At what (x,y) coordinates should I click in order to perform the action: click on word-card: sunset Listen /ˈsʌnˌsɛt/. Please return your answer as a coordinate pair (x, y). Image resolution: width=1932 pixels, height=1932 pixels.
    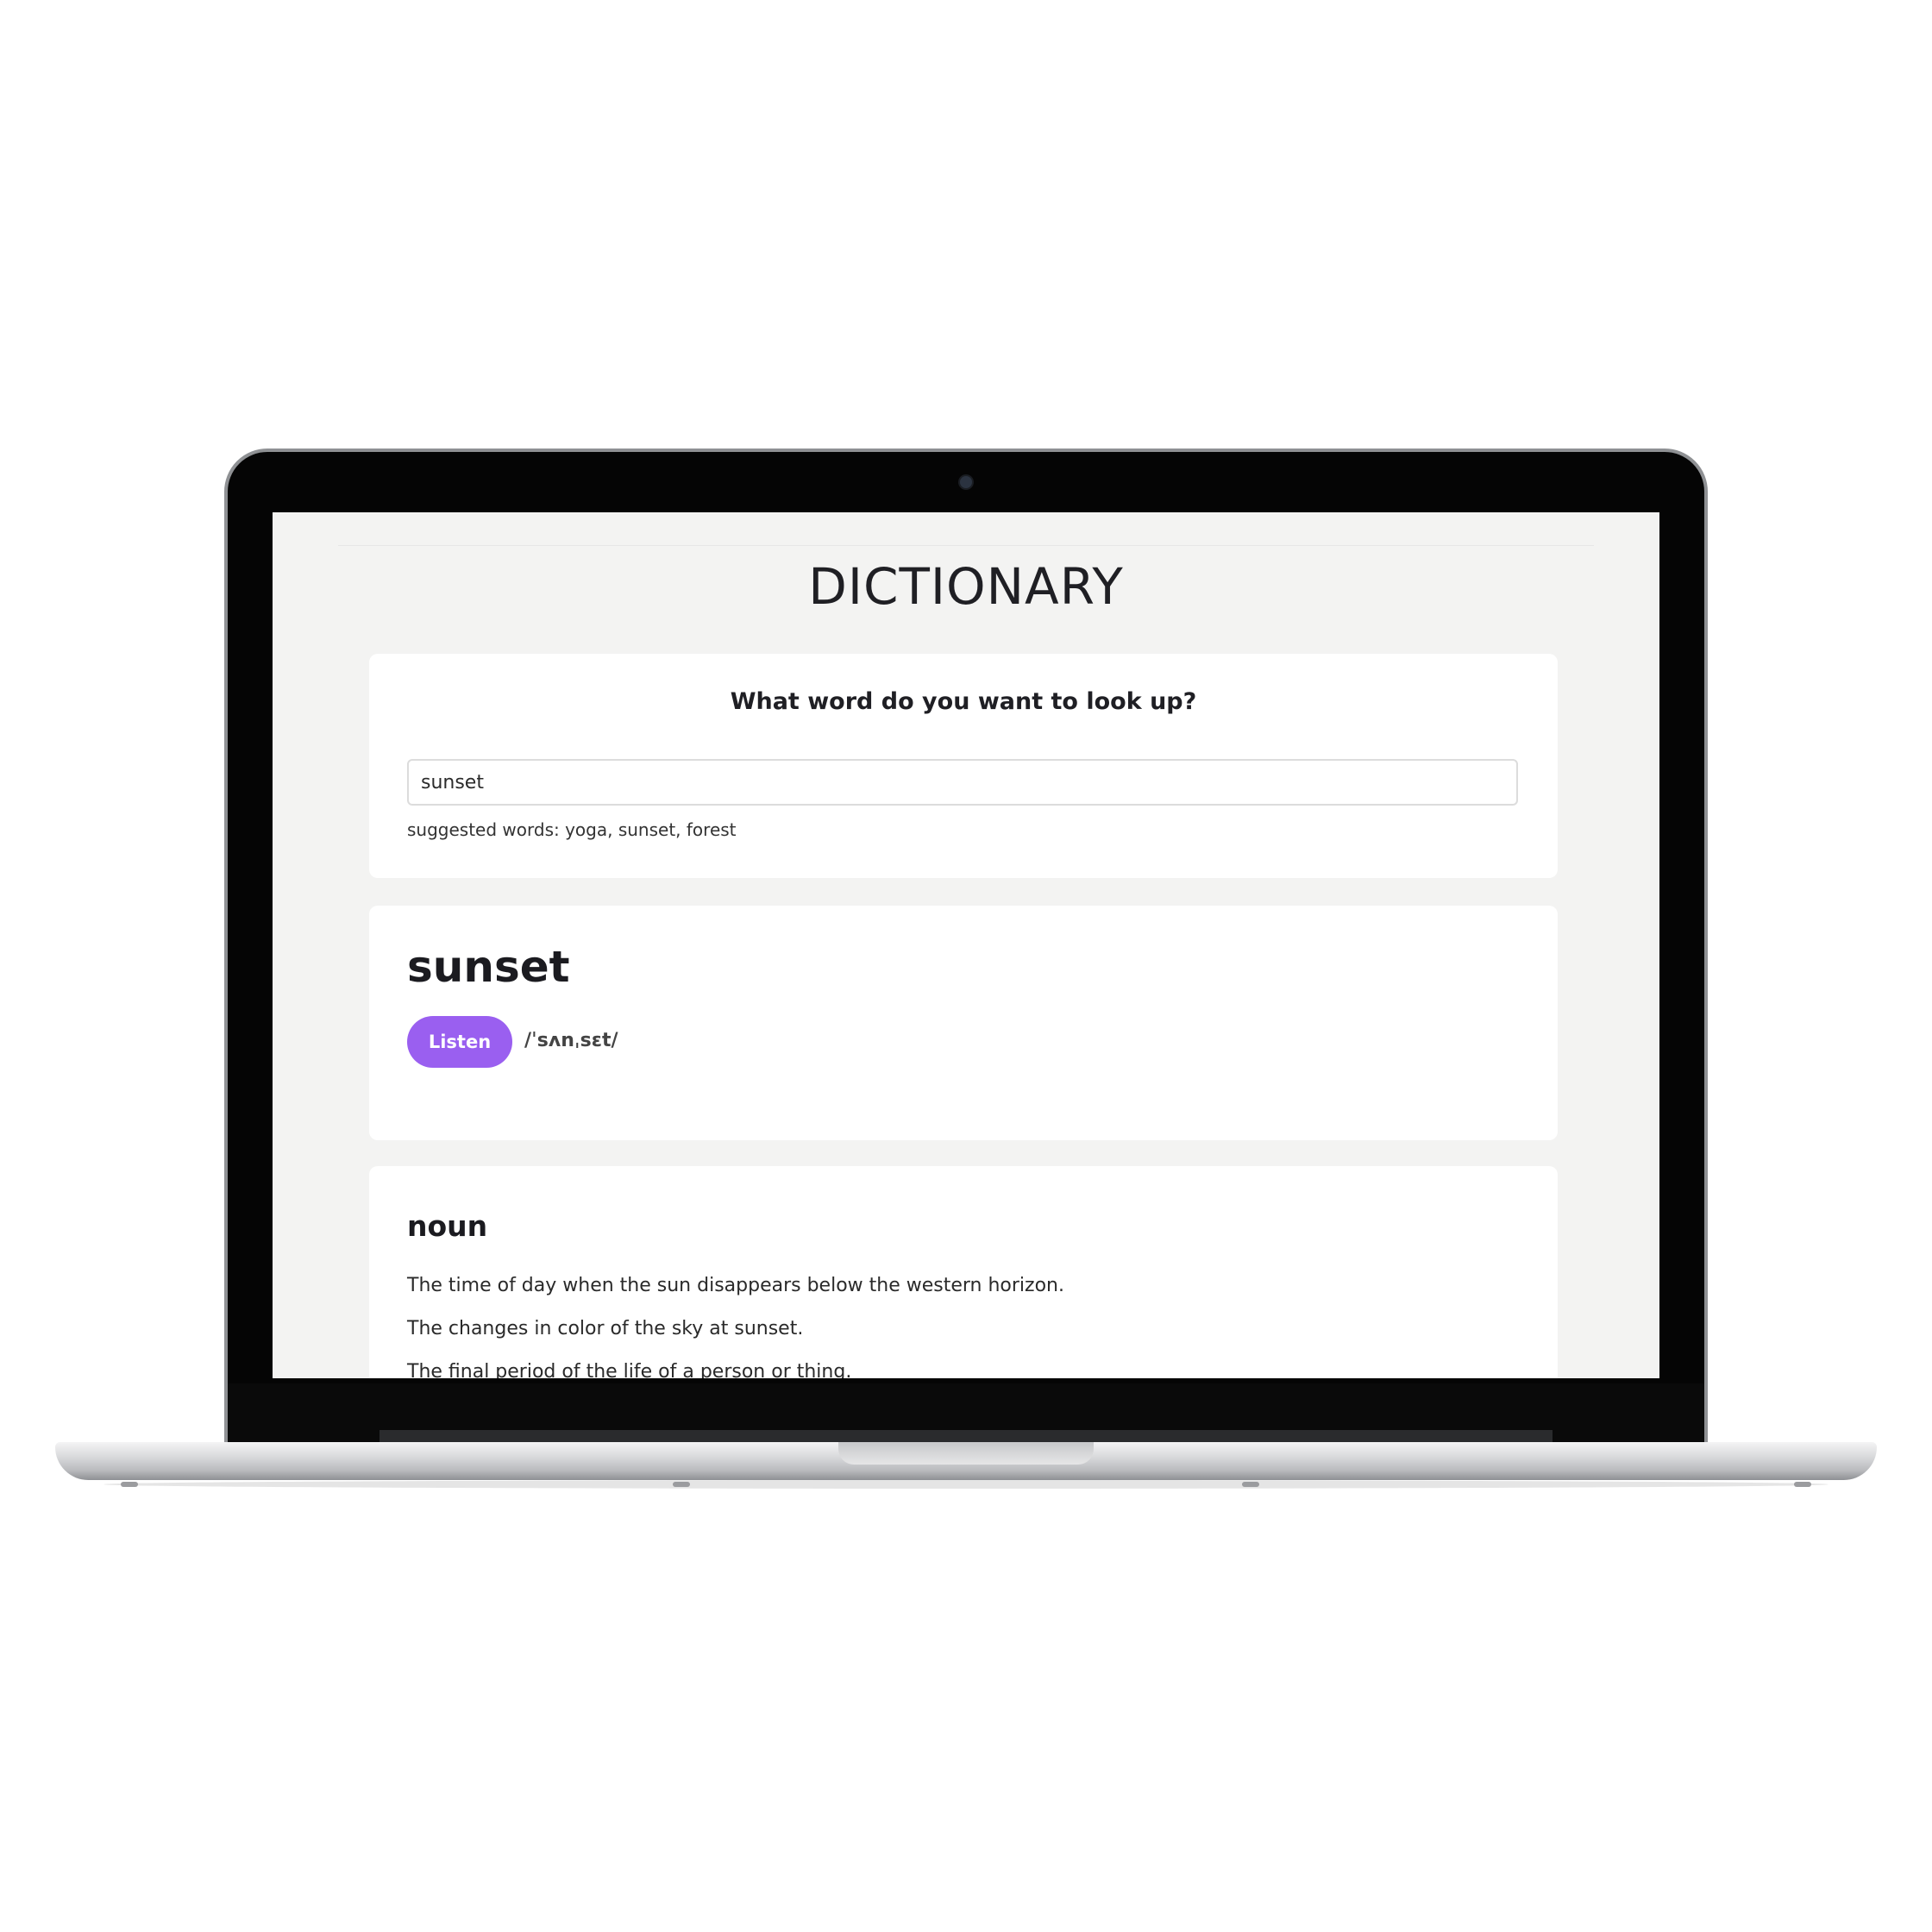
    Looking at the image, I should click on (963, 1023).